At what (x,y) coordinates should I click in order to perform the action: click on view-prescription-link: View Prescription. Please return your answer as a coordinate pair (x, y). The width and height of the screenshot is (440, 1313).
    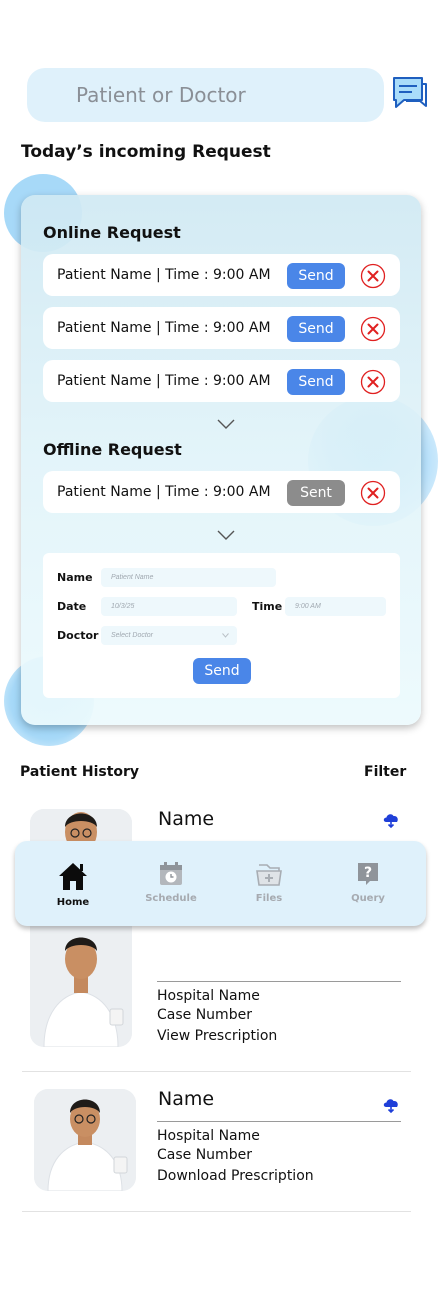
    Looking at the image, I should click on (217, 1036).